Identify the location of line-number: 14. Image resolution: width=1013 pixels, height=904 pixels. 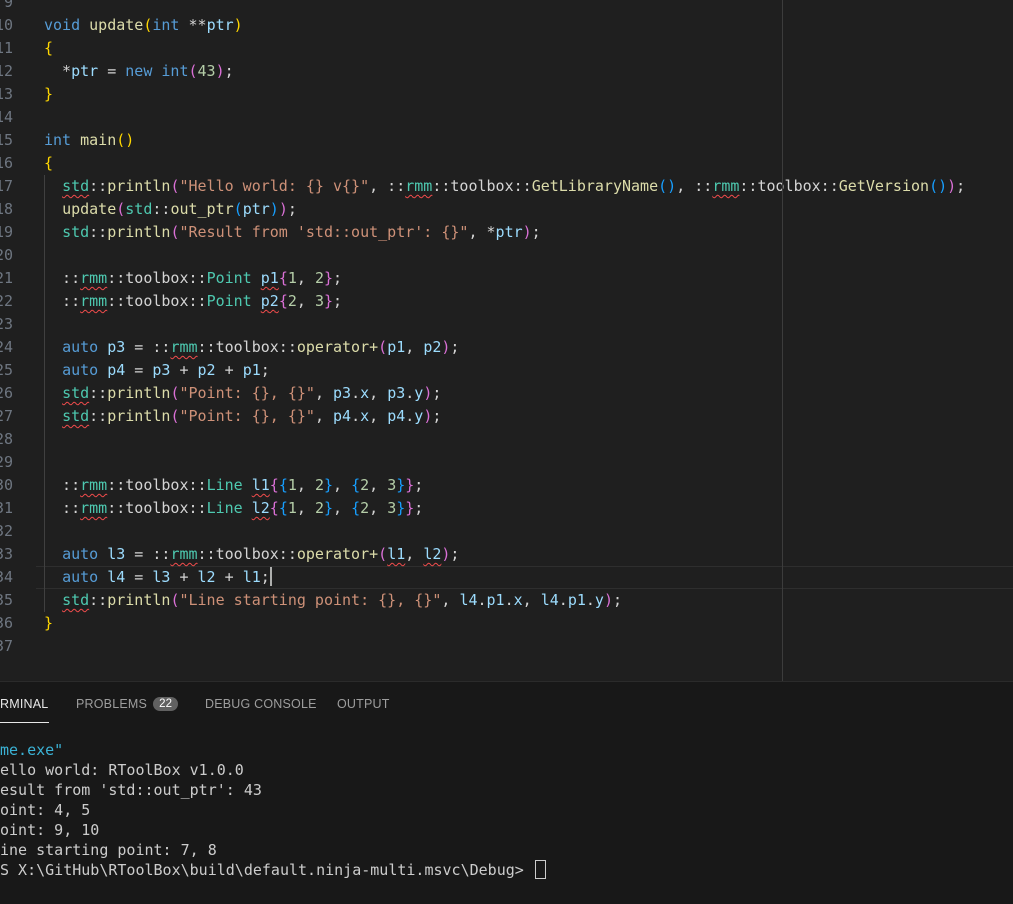
(6, 117).